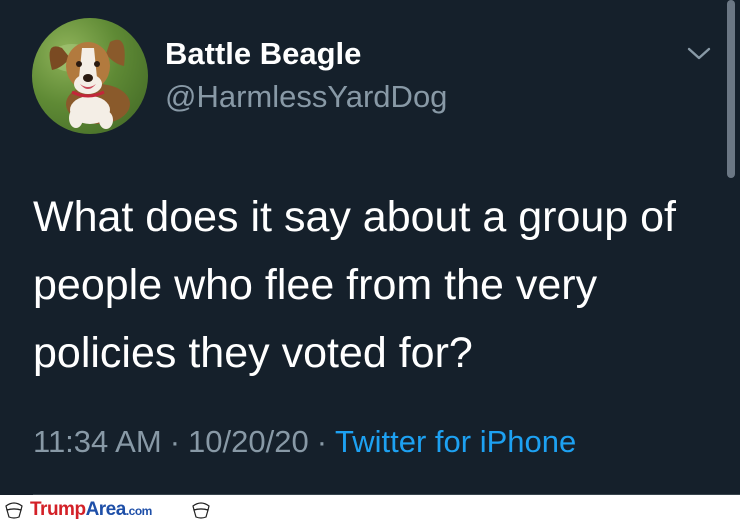  I want to click on avatar, so click(90, 76).